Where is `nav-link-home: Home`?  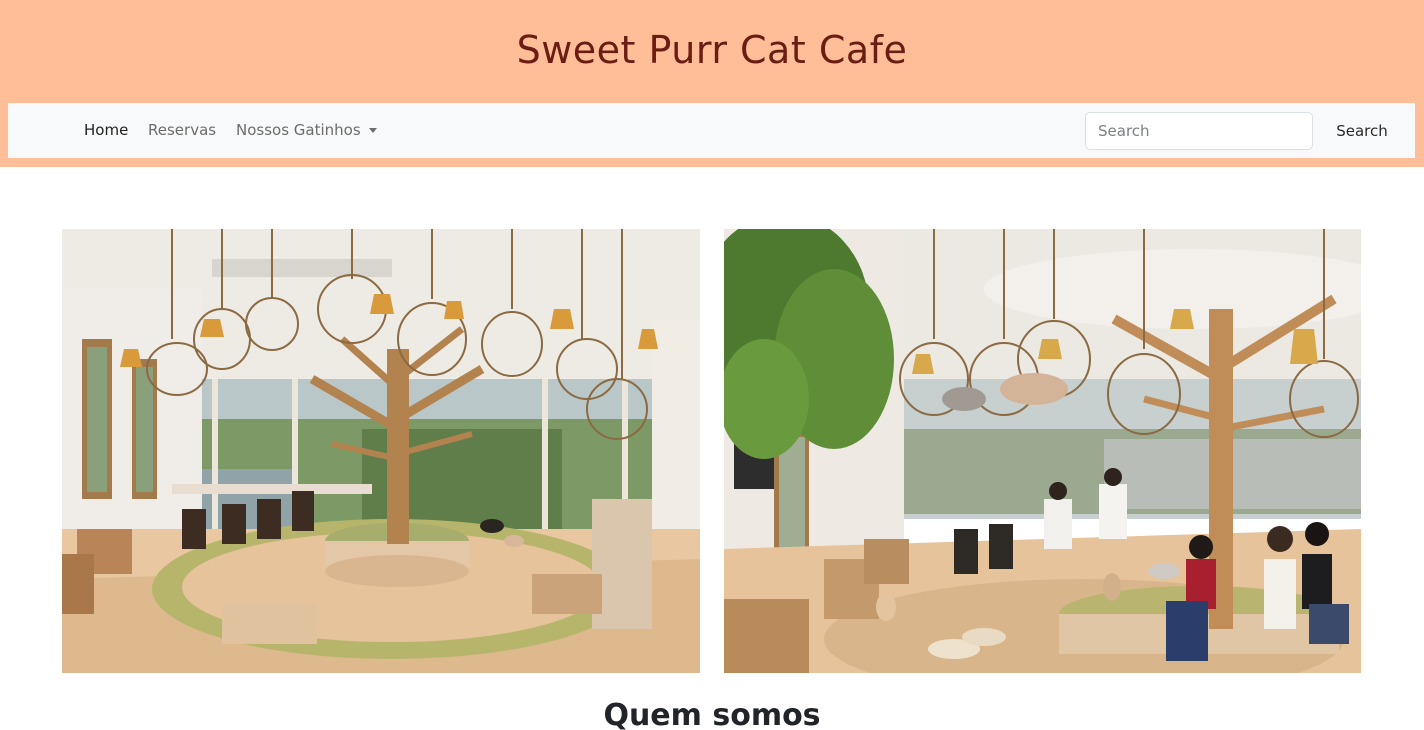 nav-link-home: Home is located at coordinates (106, 130).